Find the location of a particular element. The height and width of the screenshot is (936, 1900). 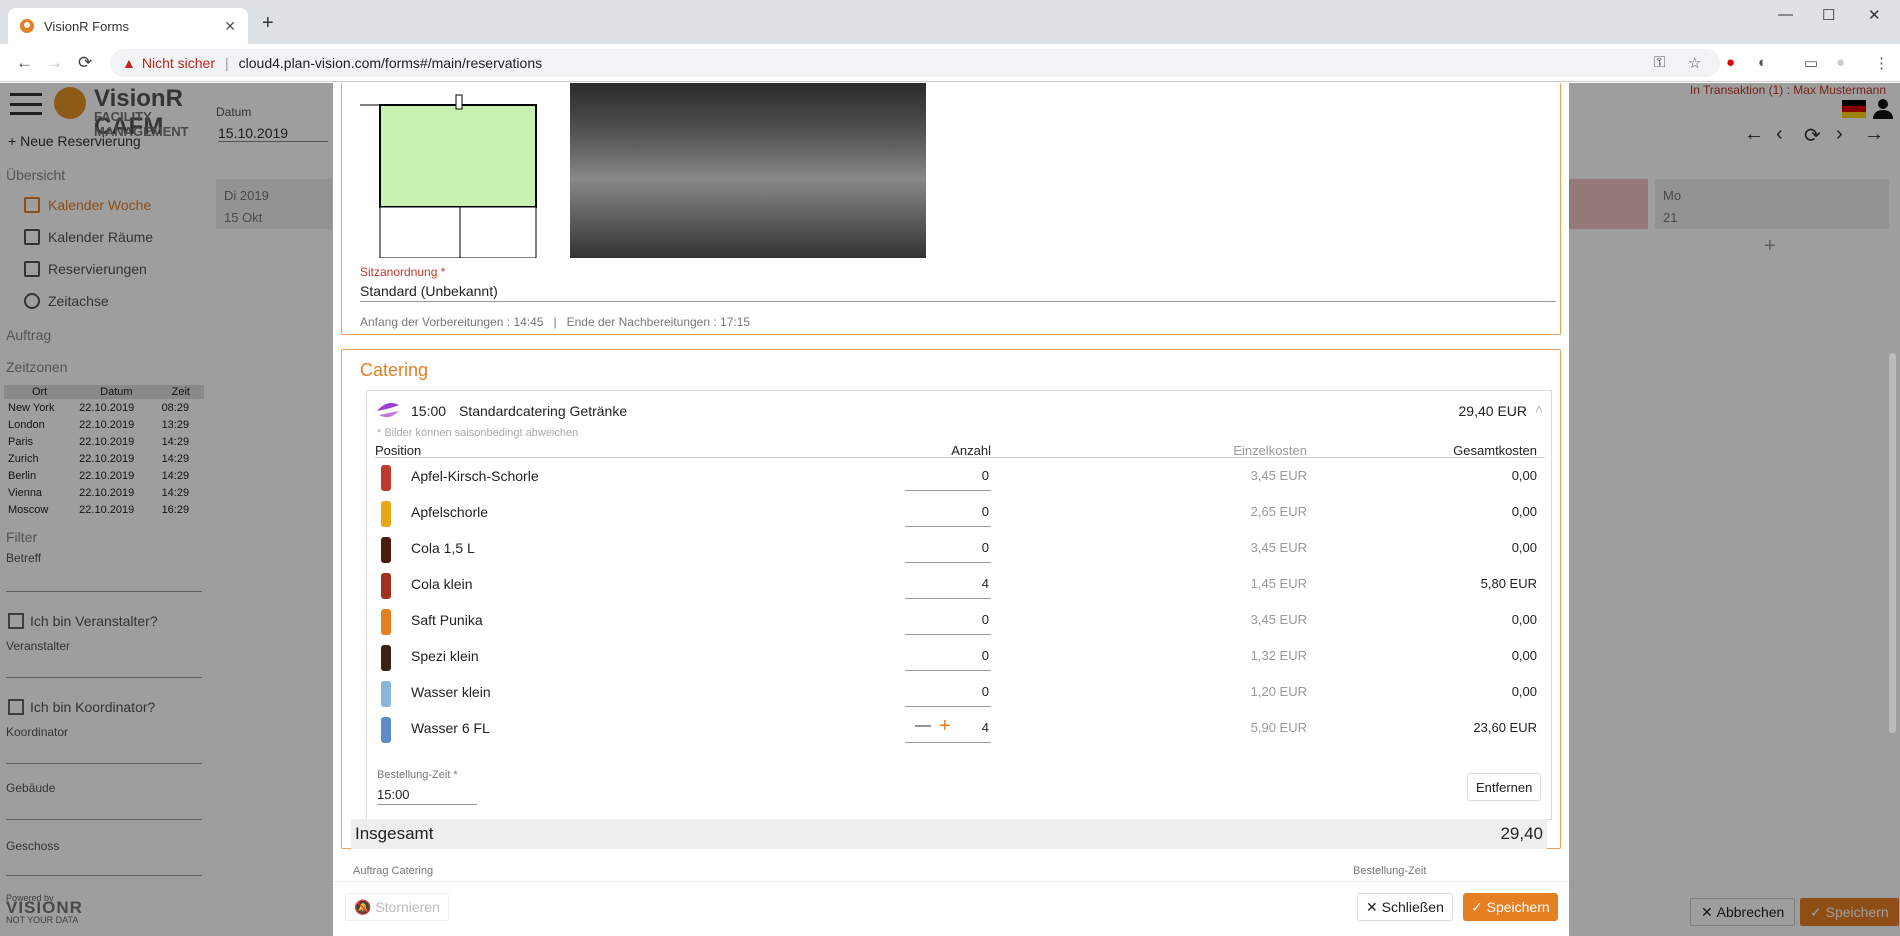

catering-item-row: Saft Punika 0 3,45 EUR 0,00 is located at coordinates (960, 621).